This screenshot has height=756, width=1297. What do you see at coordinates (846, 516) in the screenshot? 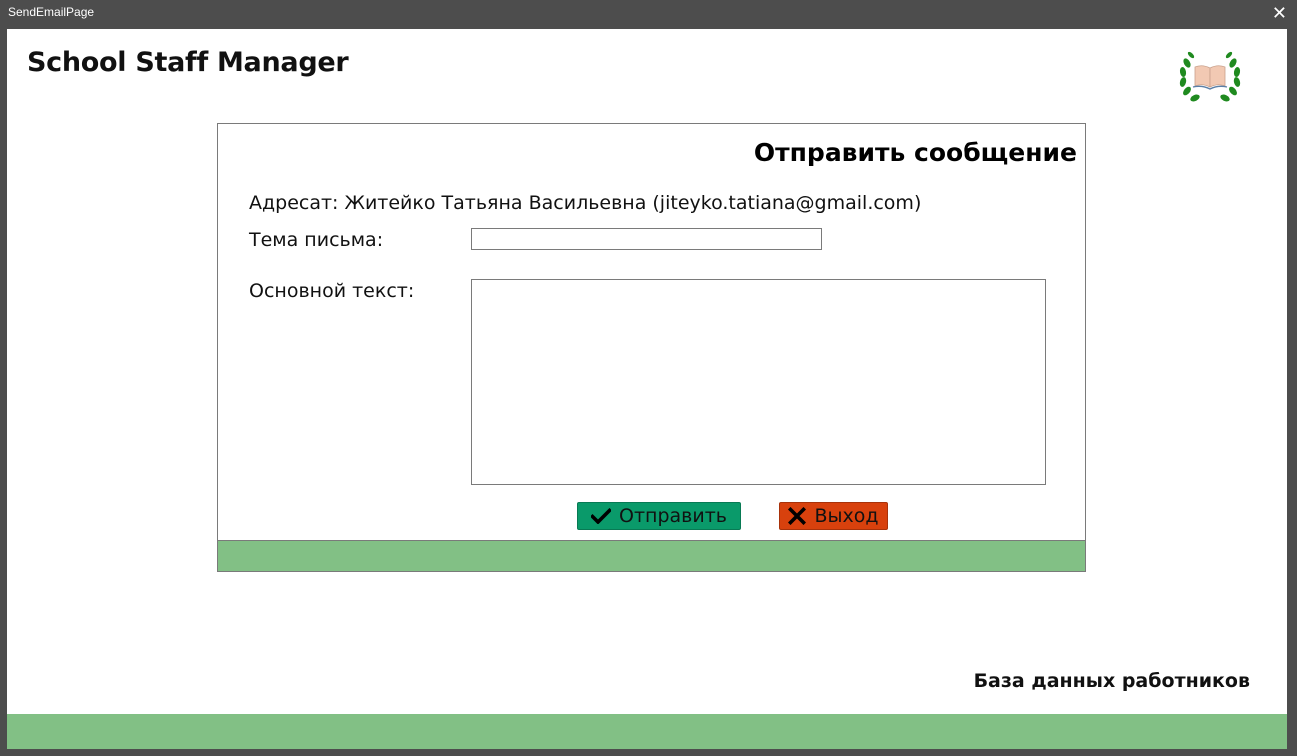
I see `exit-button-label: Выход` at bounding box center [846, 516].